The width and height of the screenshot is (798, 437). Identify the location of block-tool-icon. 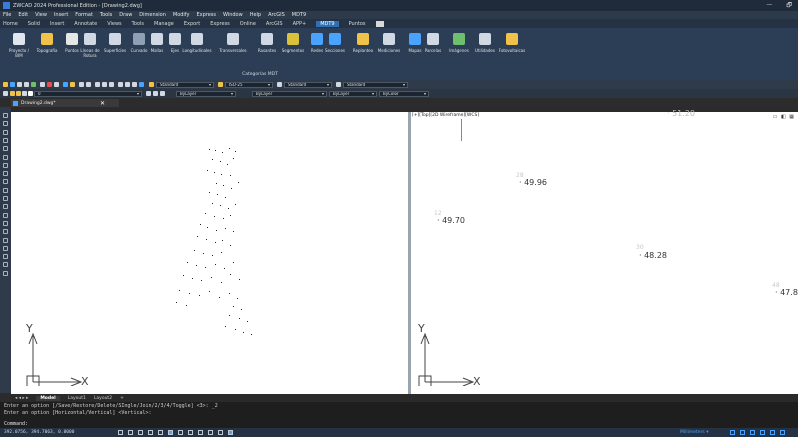
(5, 232).